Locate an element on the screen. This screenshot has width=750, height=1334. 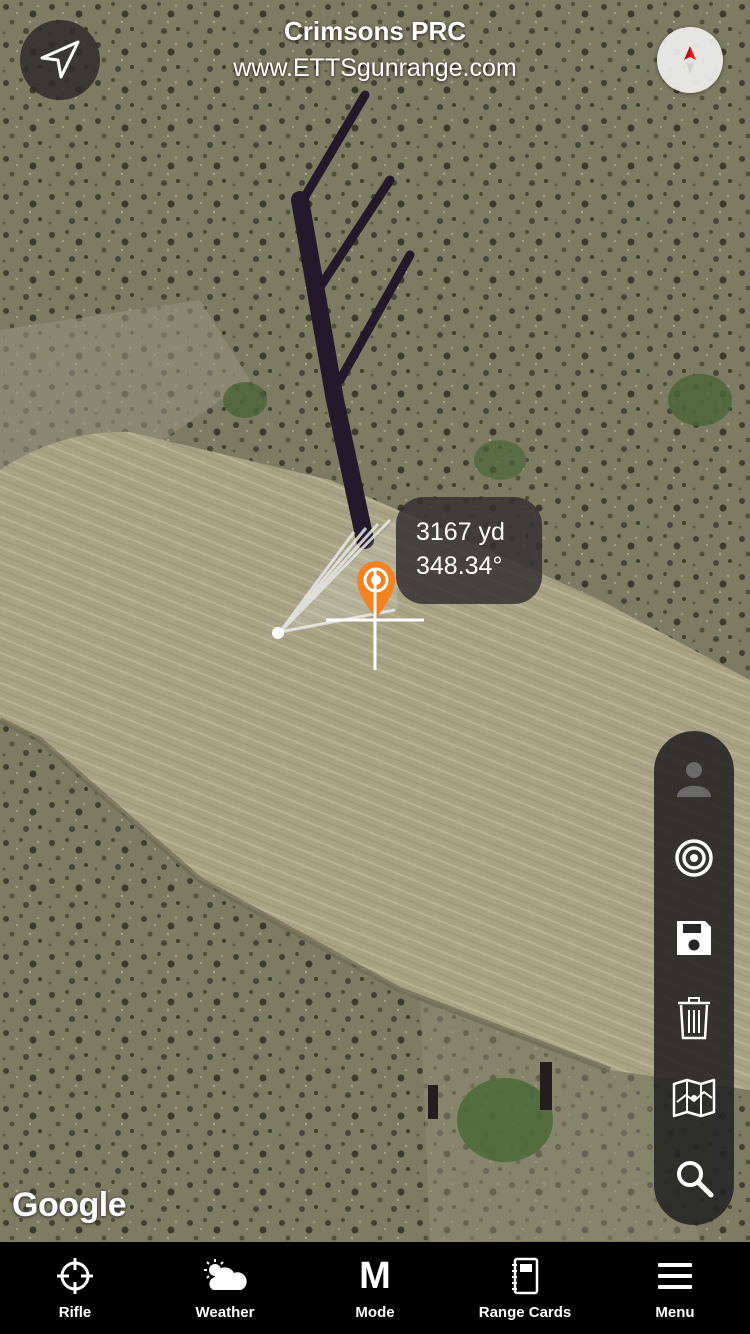
tab-range-cards-label: Range Cards is located at coordinates (525, 1312).